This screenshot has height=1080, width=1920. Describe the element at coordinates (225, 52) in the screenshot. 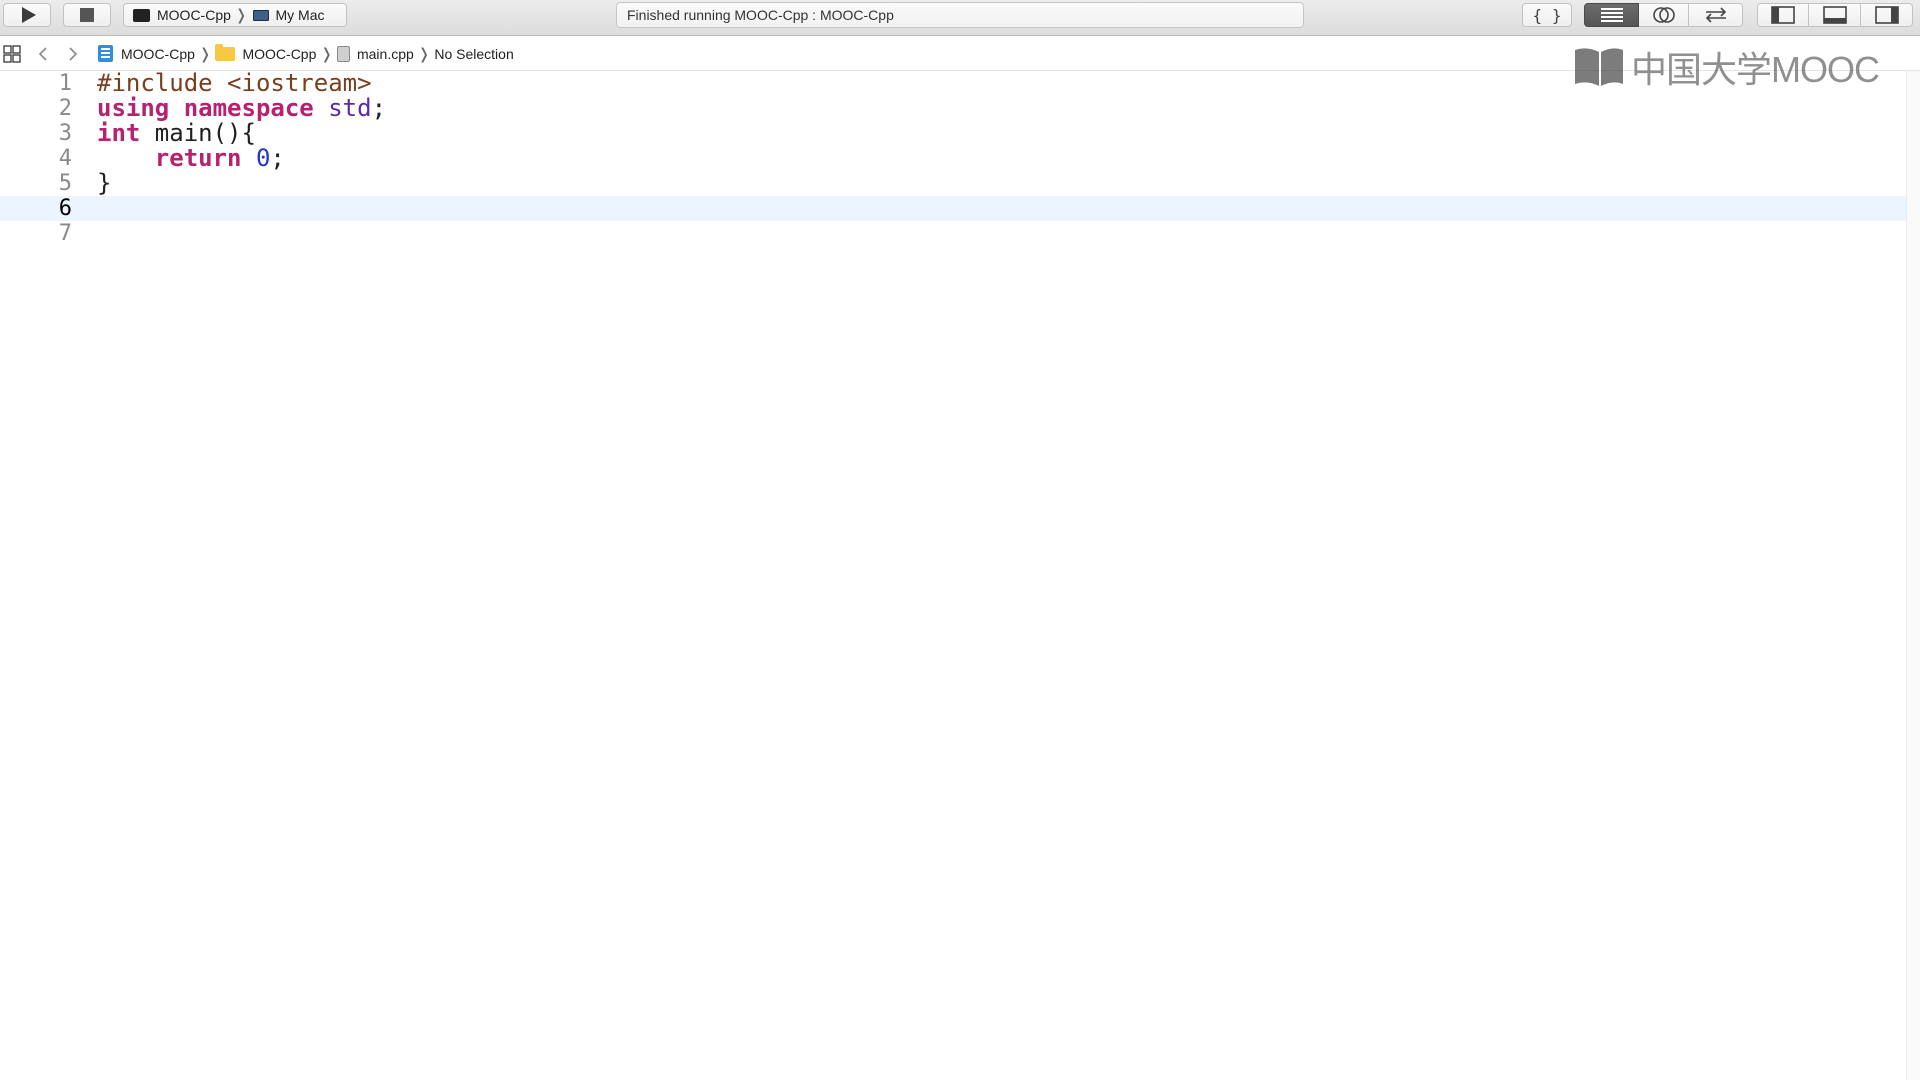

I see `folder-icon` at that location.